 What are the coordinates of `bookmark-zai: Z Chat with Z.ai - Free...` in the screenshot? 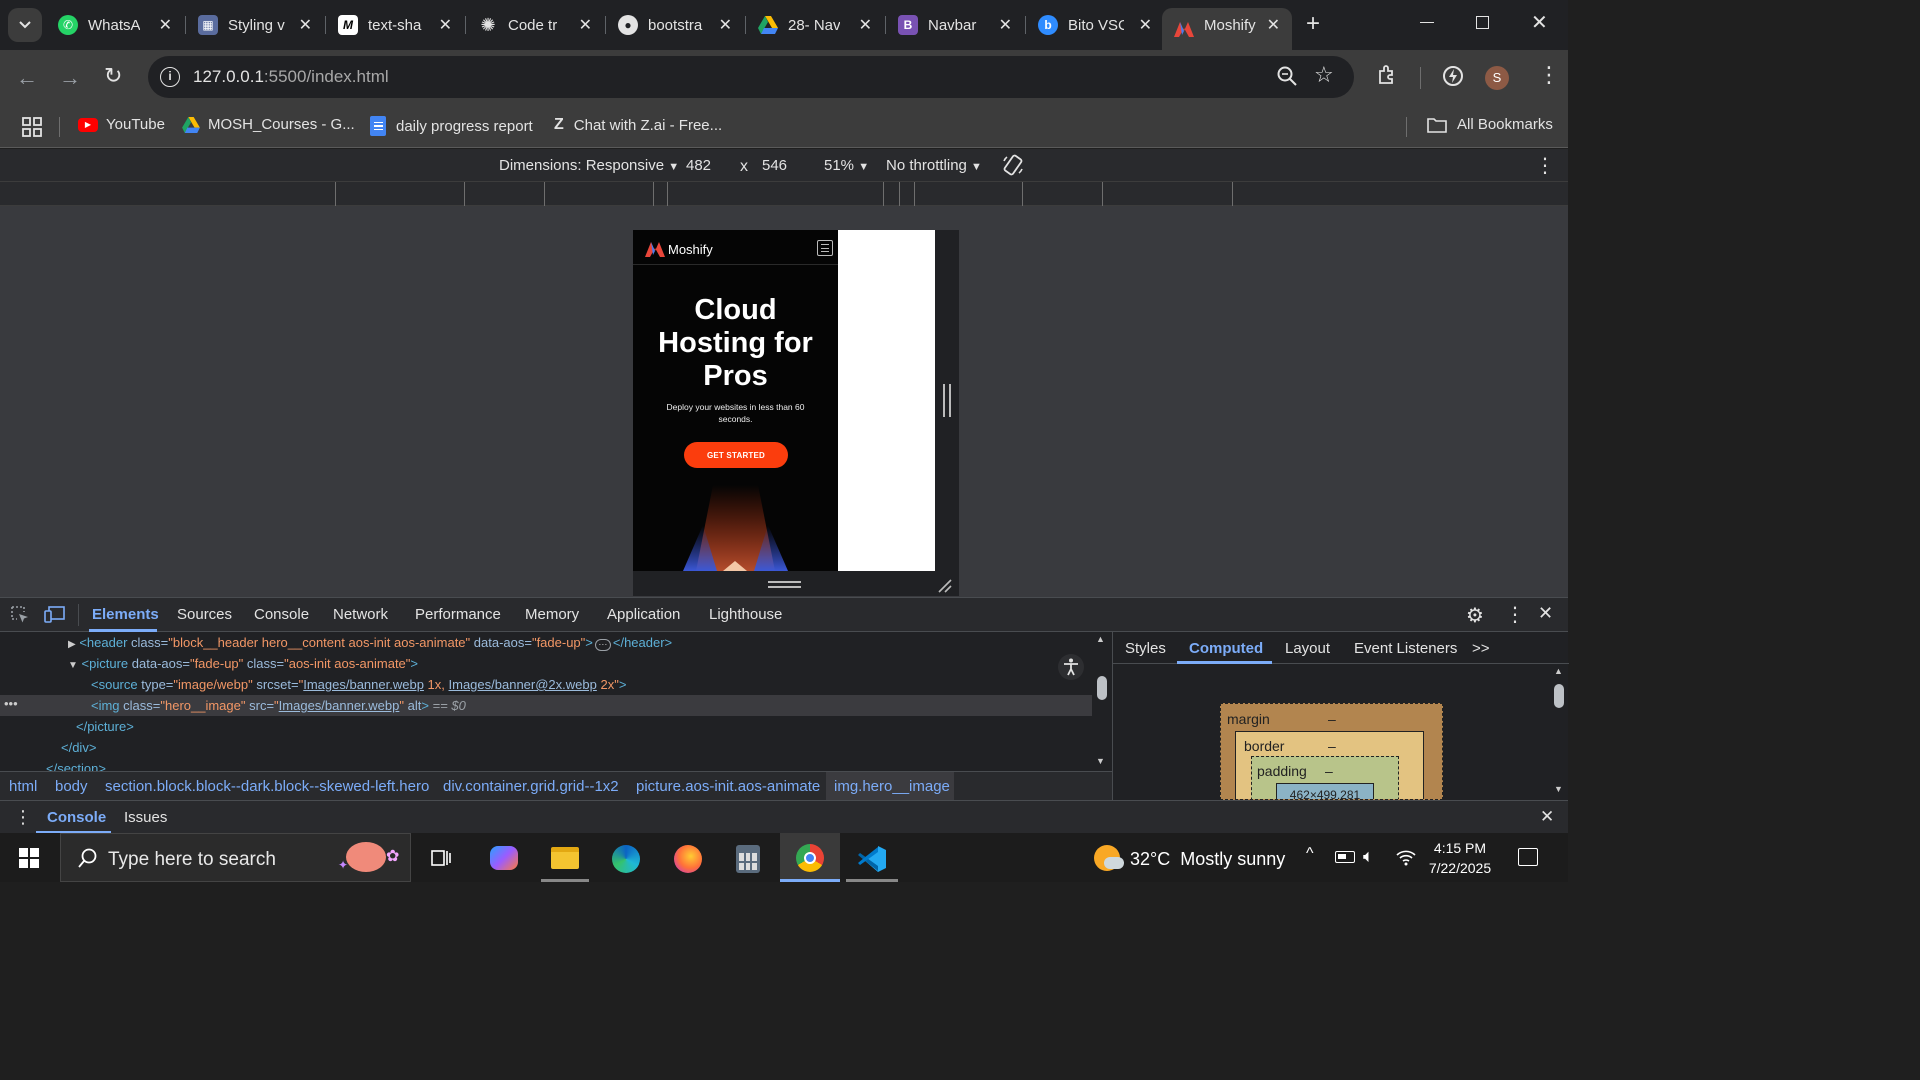 It's located at (638, 125).